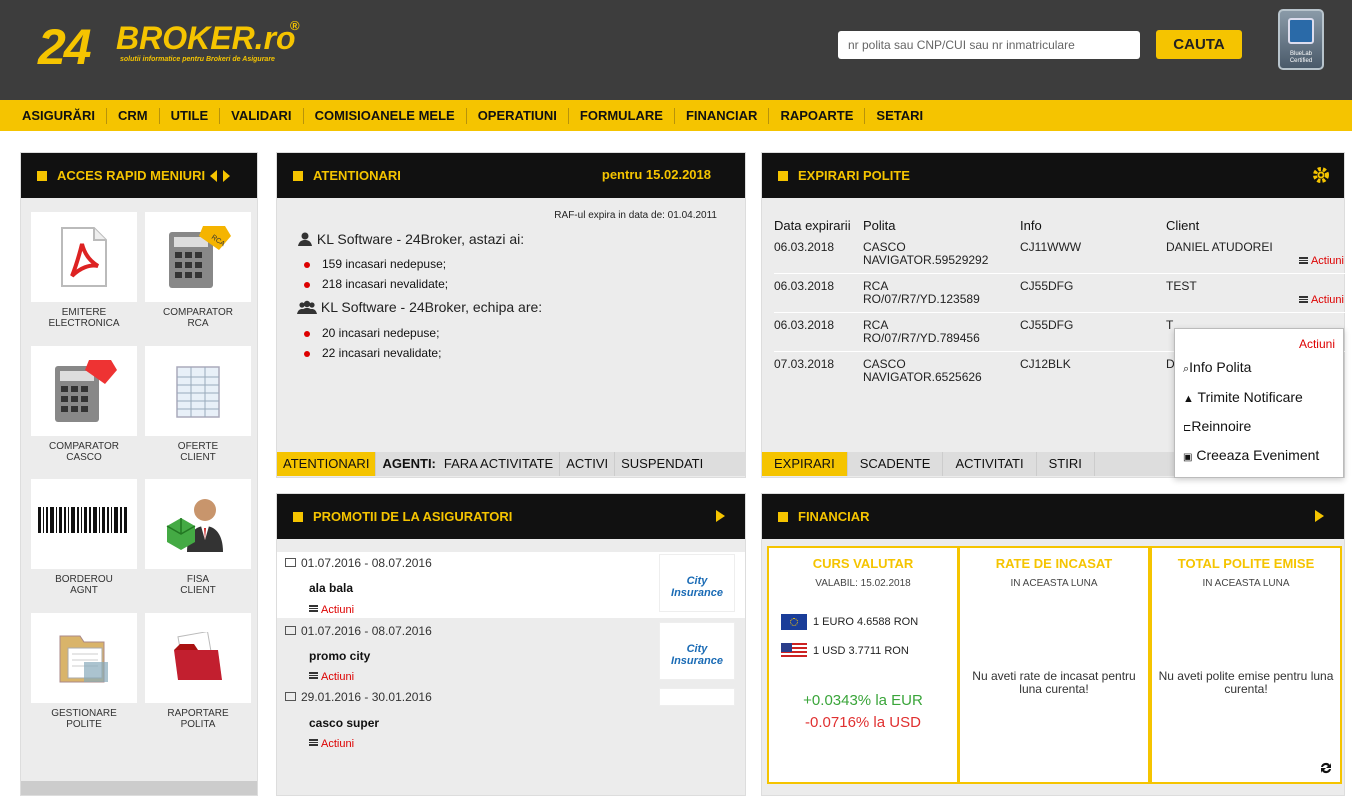 Image resolution: width=1352 pixels, height=796 pixels. What do you see at coordinates (518, 115) in the screenshot?
I see `nav-item-operatiuni: OPERATIUNI` at bounding box center [518, 115].